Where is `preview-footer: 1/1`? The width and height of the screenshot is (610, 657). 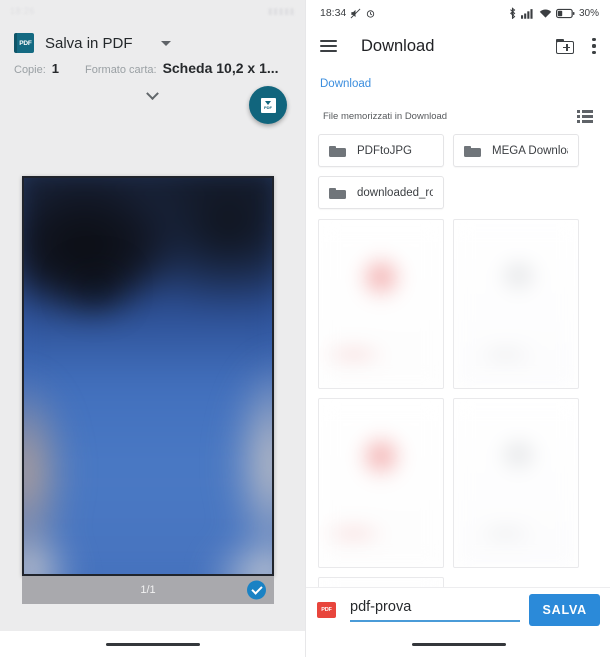 preview-footer: 1/1 is located at coordinates (148, 590).